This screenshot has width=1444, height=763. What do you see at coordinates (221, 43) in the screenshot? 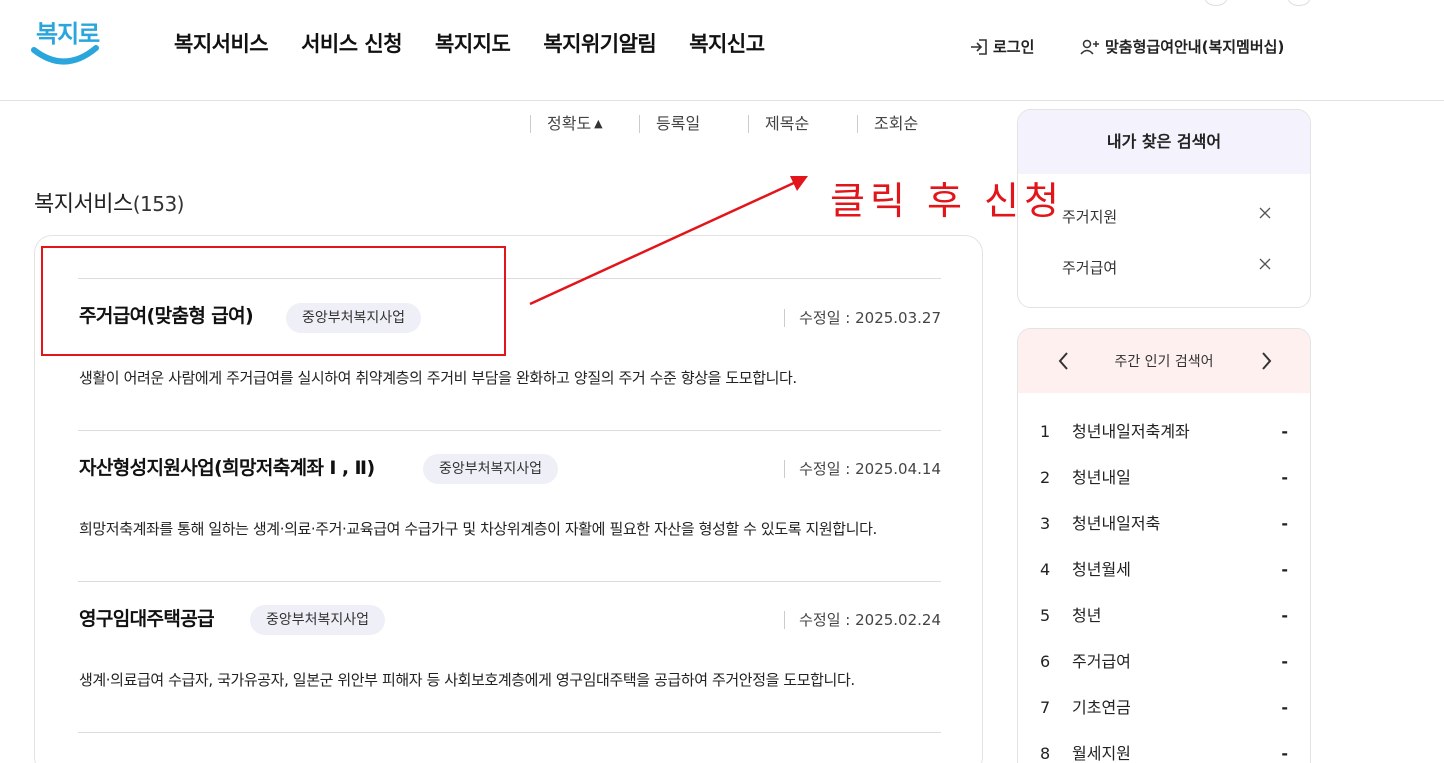
I see `nav-welfare-service: 복지서비스` at bounding box center [221, 43].